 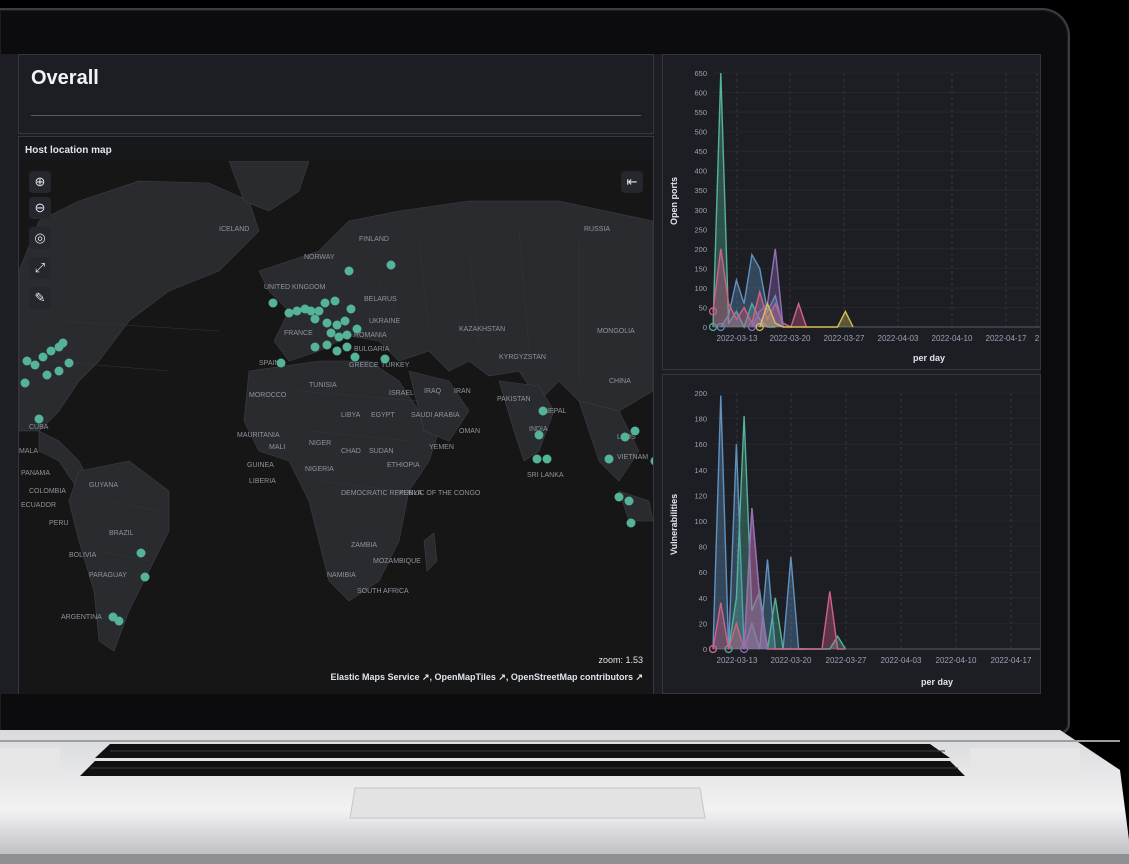 What do you see at coordinates (632, 182) in the screenshot?
I see `layer-toggle-icon: ⇤` at bounding box center [632, 182].